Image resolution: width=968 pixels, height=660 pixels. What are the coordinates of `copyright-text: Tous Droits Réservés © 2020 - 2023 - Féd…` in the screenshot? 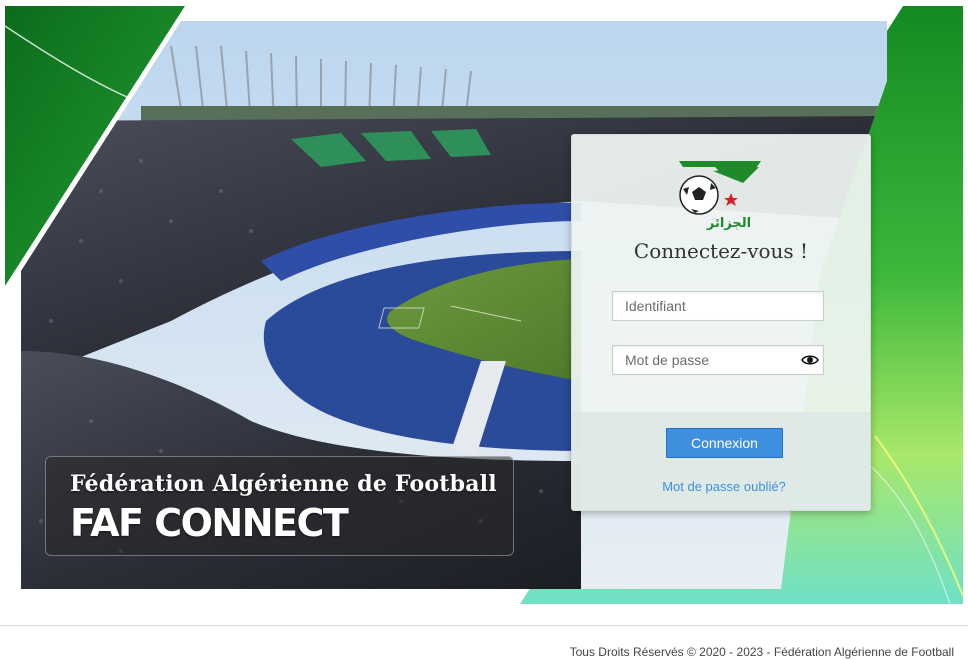 It's located at (761, 652).